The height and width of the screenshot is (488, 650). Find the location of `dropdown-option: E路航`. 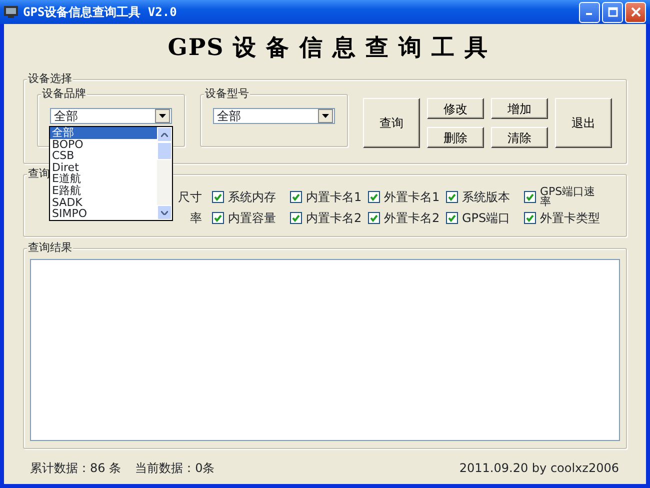

dropdown-option: E路航 is located at coordinates (103, 190).